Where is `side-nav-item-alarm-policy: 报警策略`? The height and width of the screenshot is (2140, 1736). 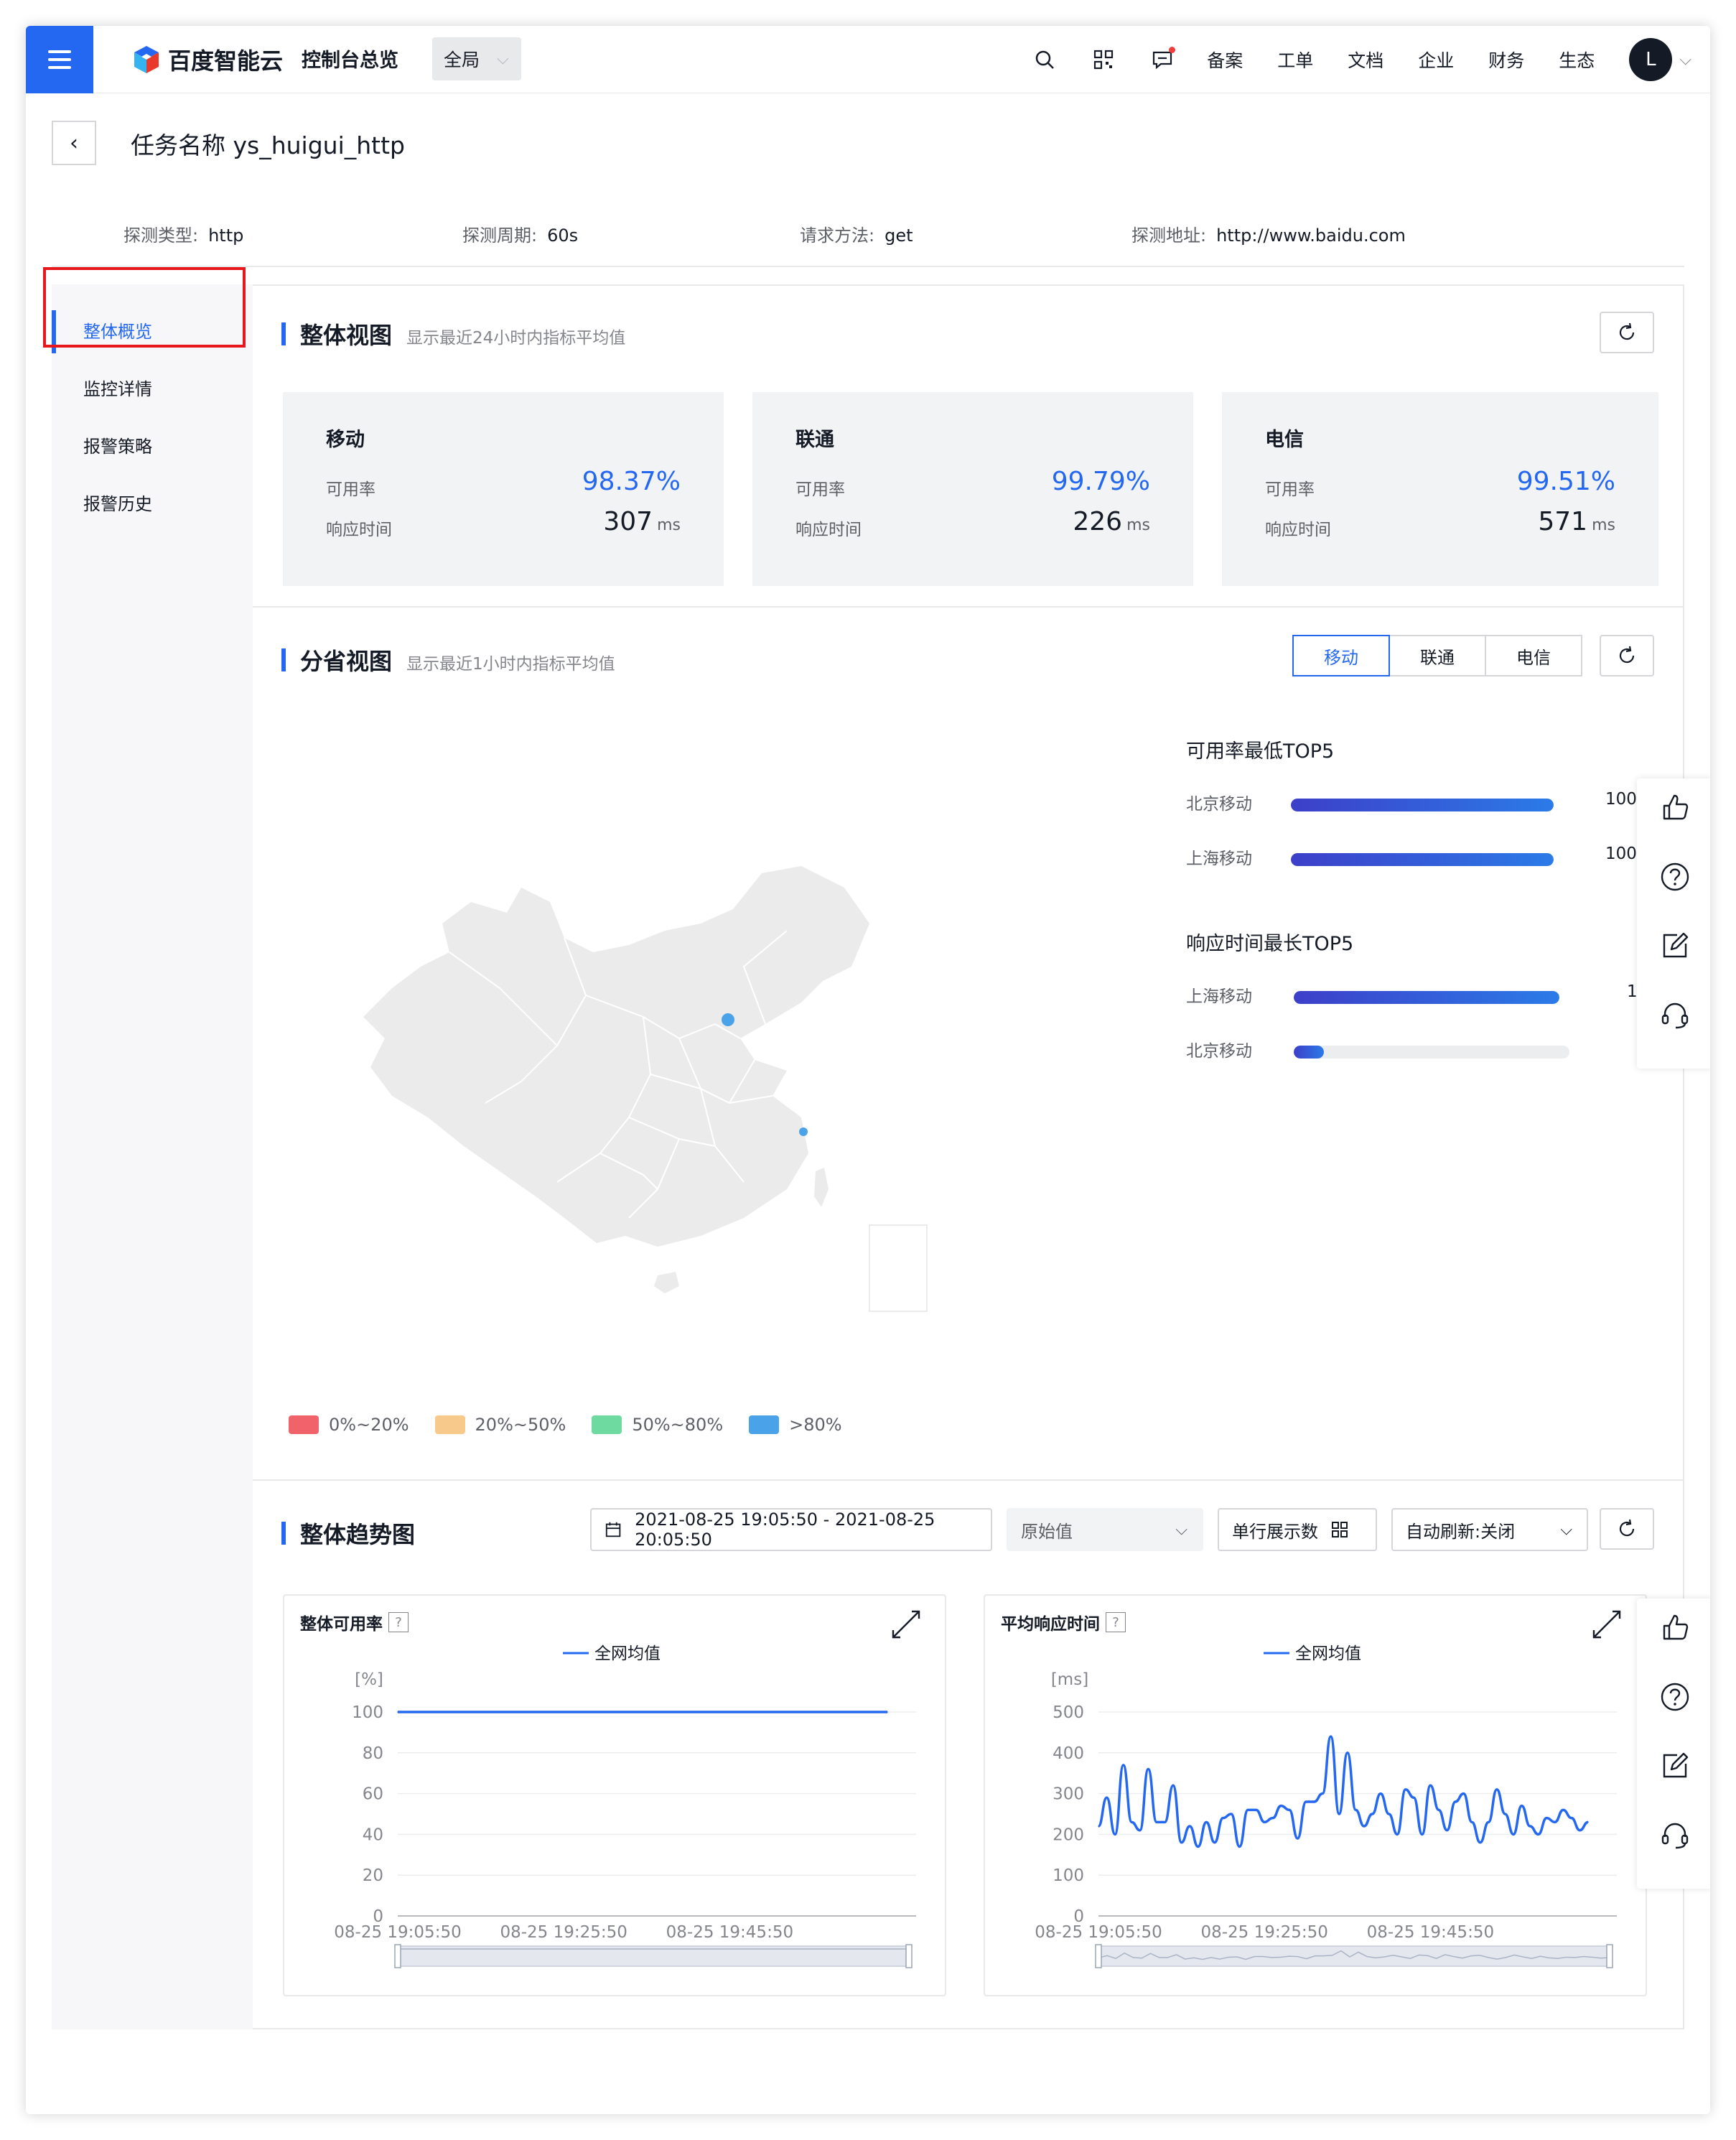 side-nav-item-alarm-policy: 报警策略 is located at coordinates (152, 446).